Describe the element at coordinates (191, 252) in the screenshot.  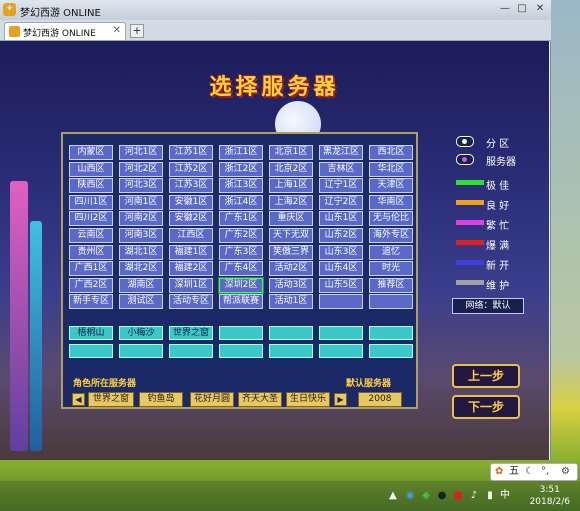
I see `server-button: 福建1区` at that location.